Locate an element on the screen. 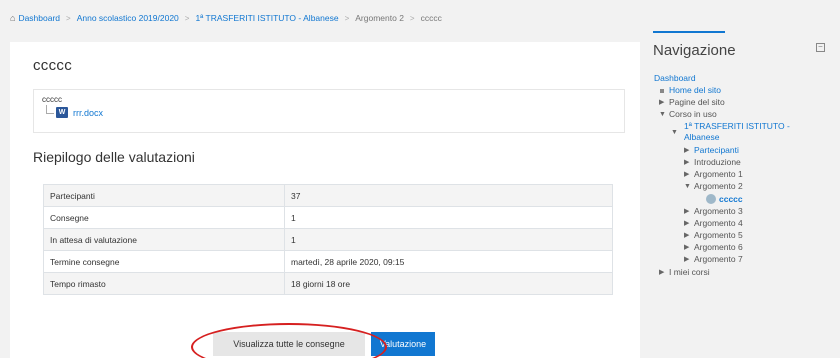  nav-course-name-line2: Albanese is located at coordinates (701, 137).